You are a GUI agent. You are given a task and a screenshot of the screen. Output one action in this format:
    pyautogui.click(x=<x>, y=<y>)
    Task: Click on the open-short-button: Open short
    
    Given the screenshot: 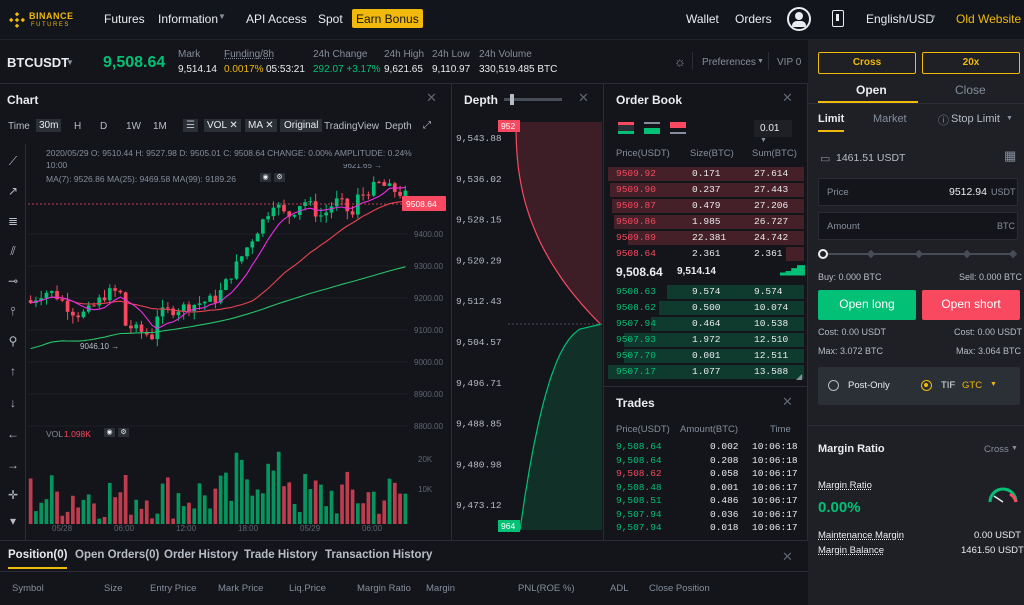 What is the action you would take?
    pyautogui.click(x=971, y=305)
    